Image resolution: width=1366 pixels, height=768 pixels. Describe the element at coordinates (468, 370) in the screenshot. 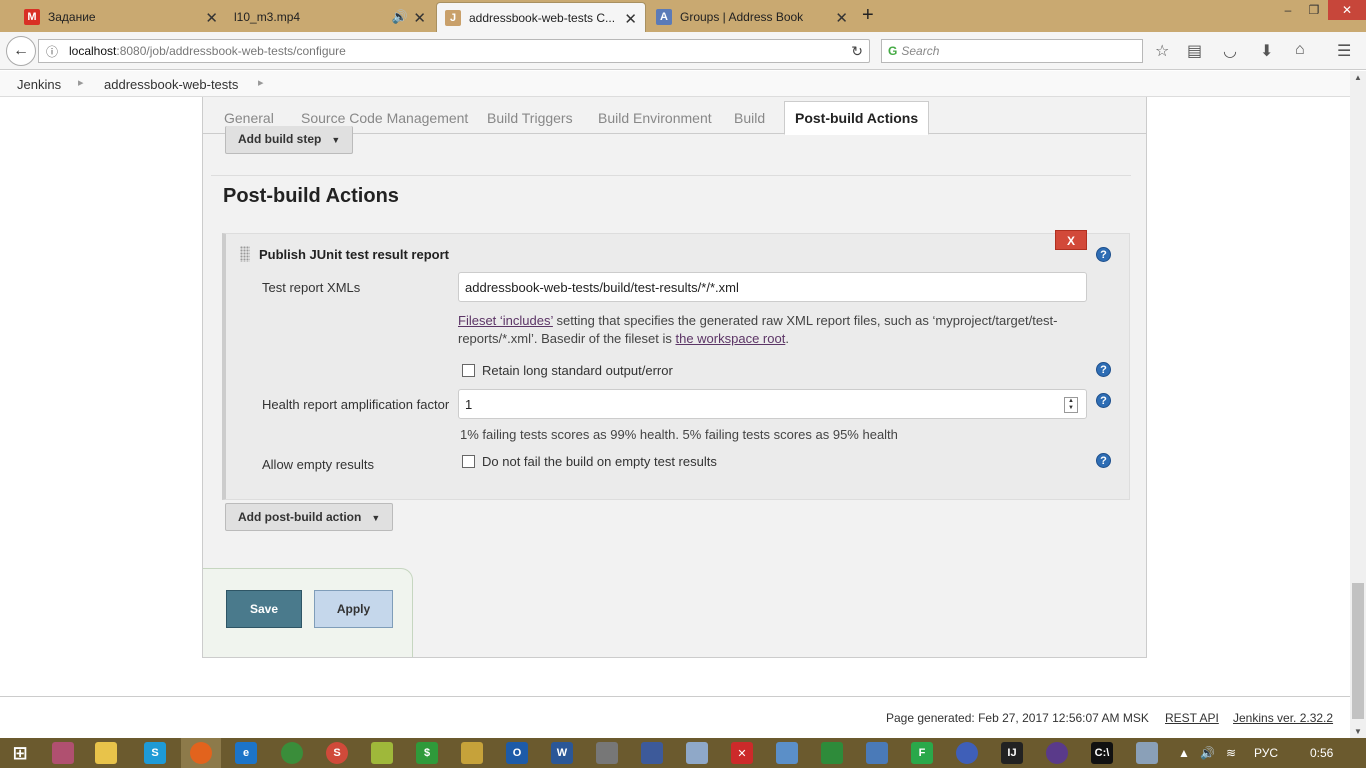

I see `retain-output-checkbox` at that location.